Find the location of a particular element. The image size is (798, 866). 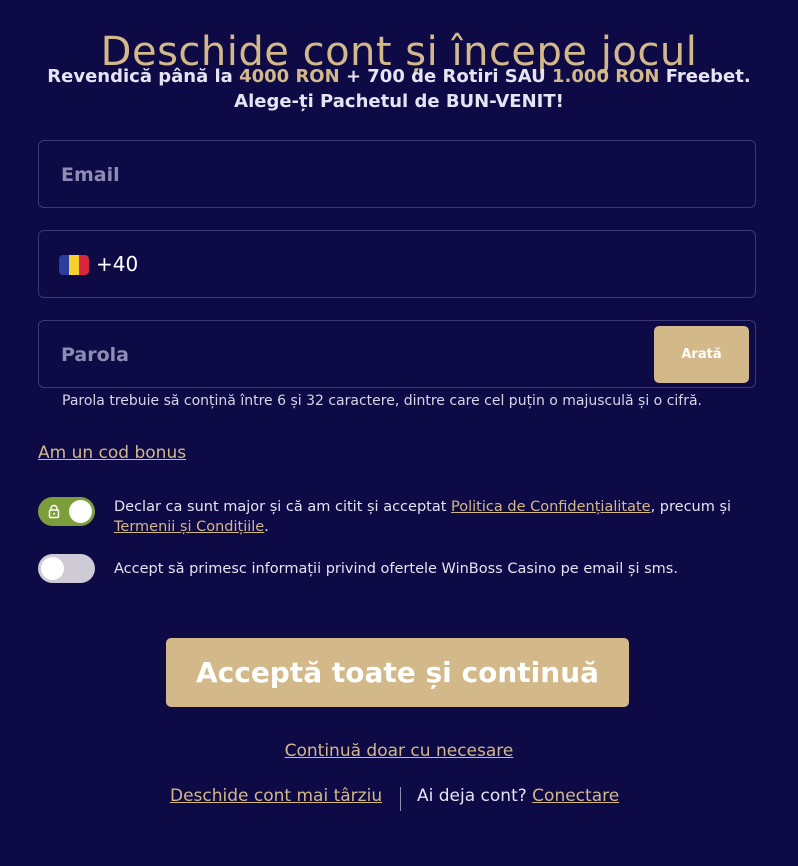

terms-text-part3: . is located at coordinates (266, 527).